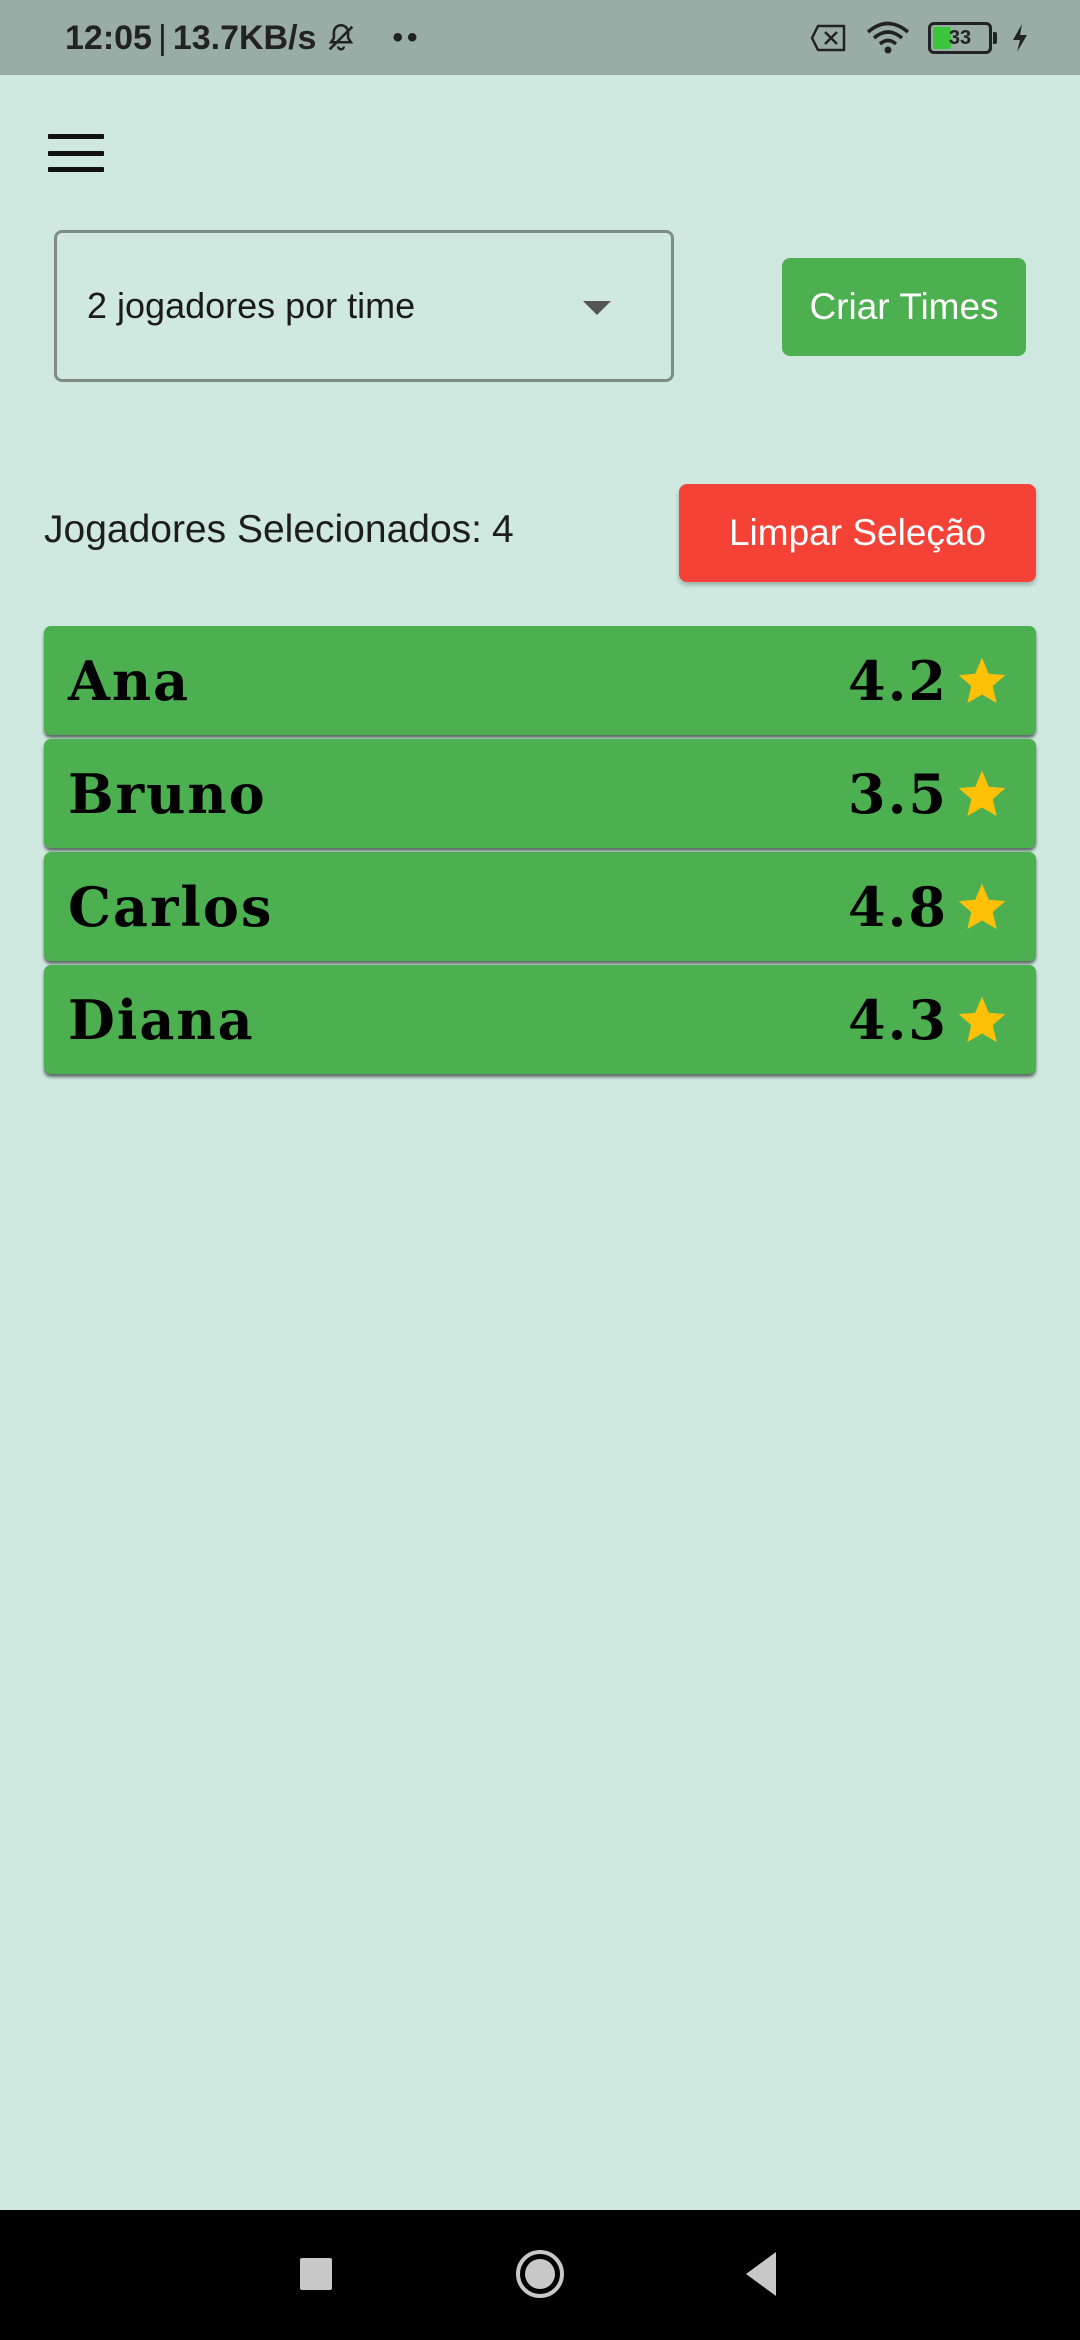  I want to click on wifi-icon, so click(888, 37).